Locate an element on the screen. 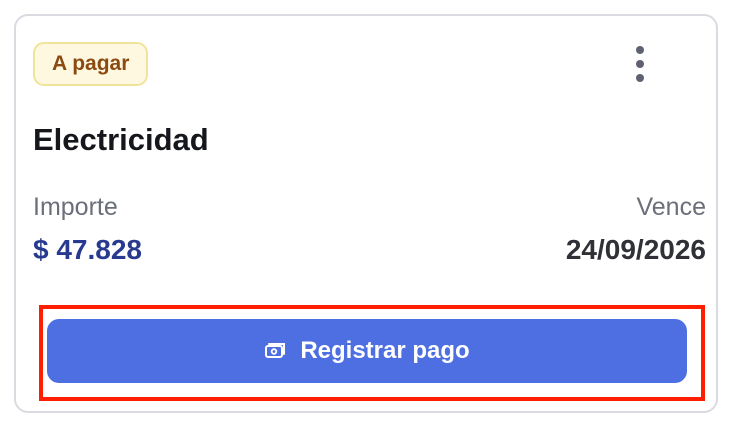  amount-value: $ 47.828 is located at coordinates (87, 249).